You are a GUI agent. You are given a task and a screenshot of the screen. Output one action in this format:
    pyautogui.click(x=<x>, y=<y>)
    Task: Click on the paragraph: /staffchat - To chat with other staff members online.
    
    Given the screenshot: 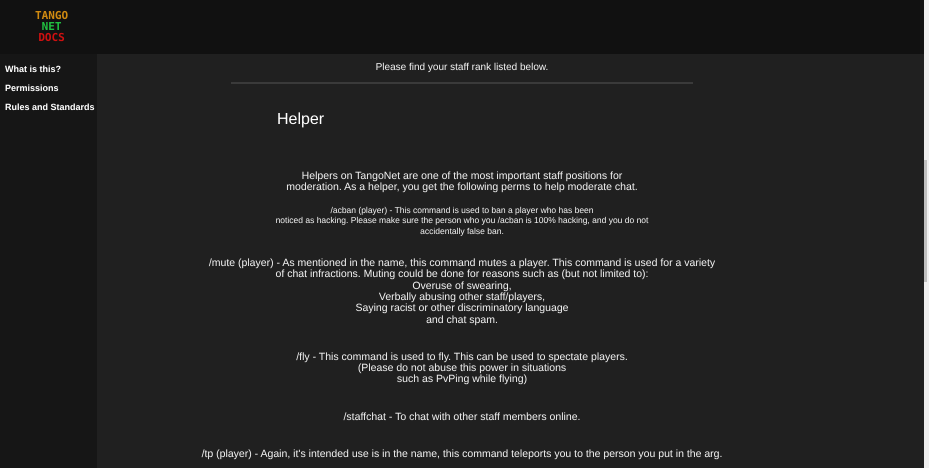 What is the action you would take?
    pyautogui.click(x=462, y=418)
    